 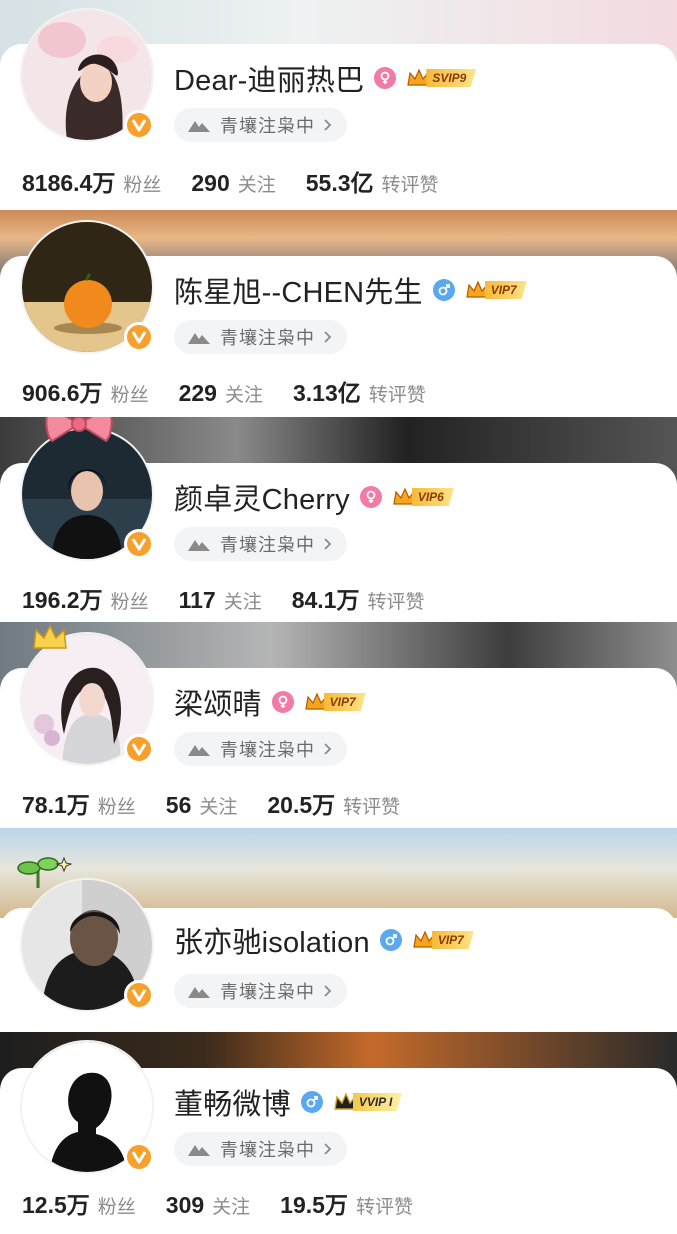 What do you see at coordinates (377, 1102) in the screenshot?
I see `vip-label: VVIP I` at bounding box center [377, 1102].